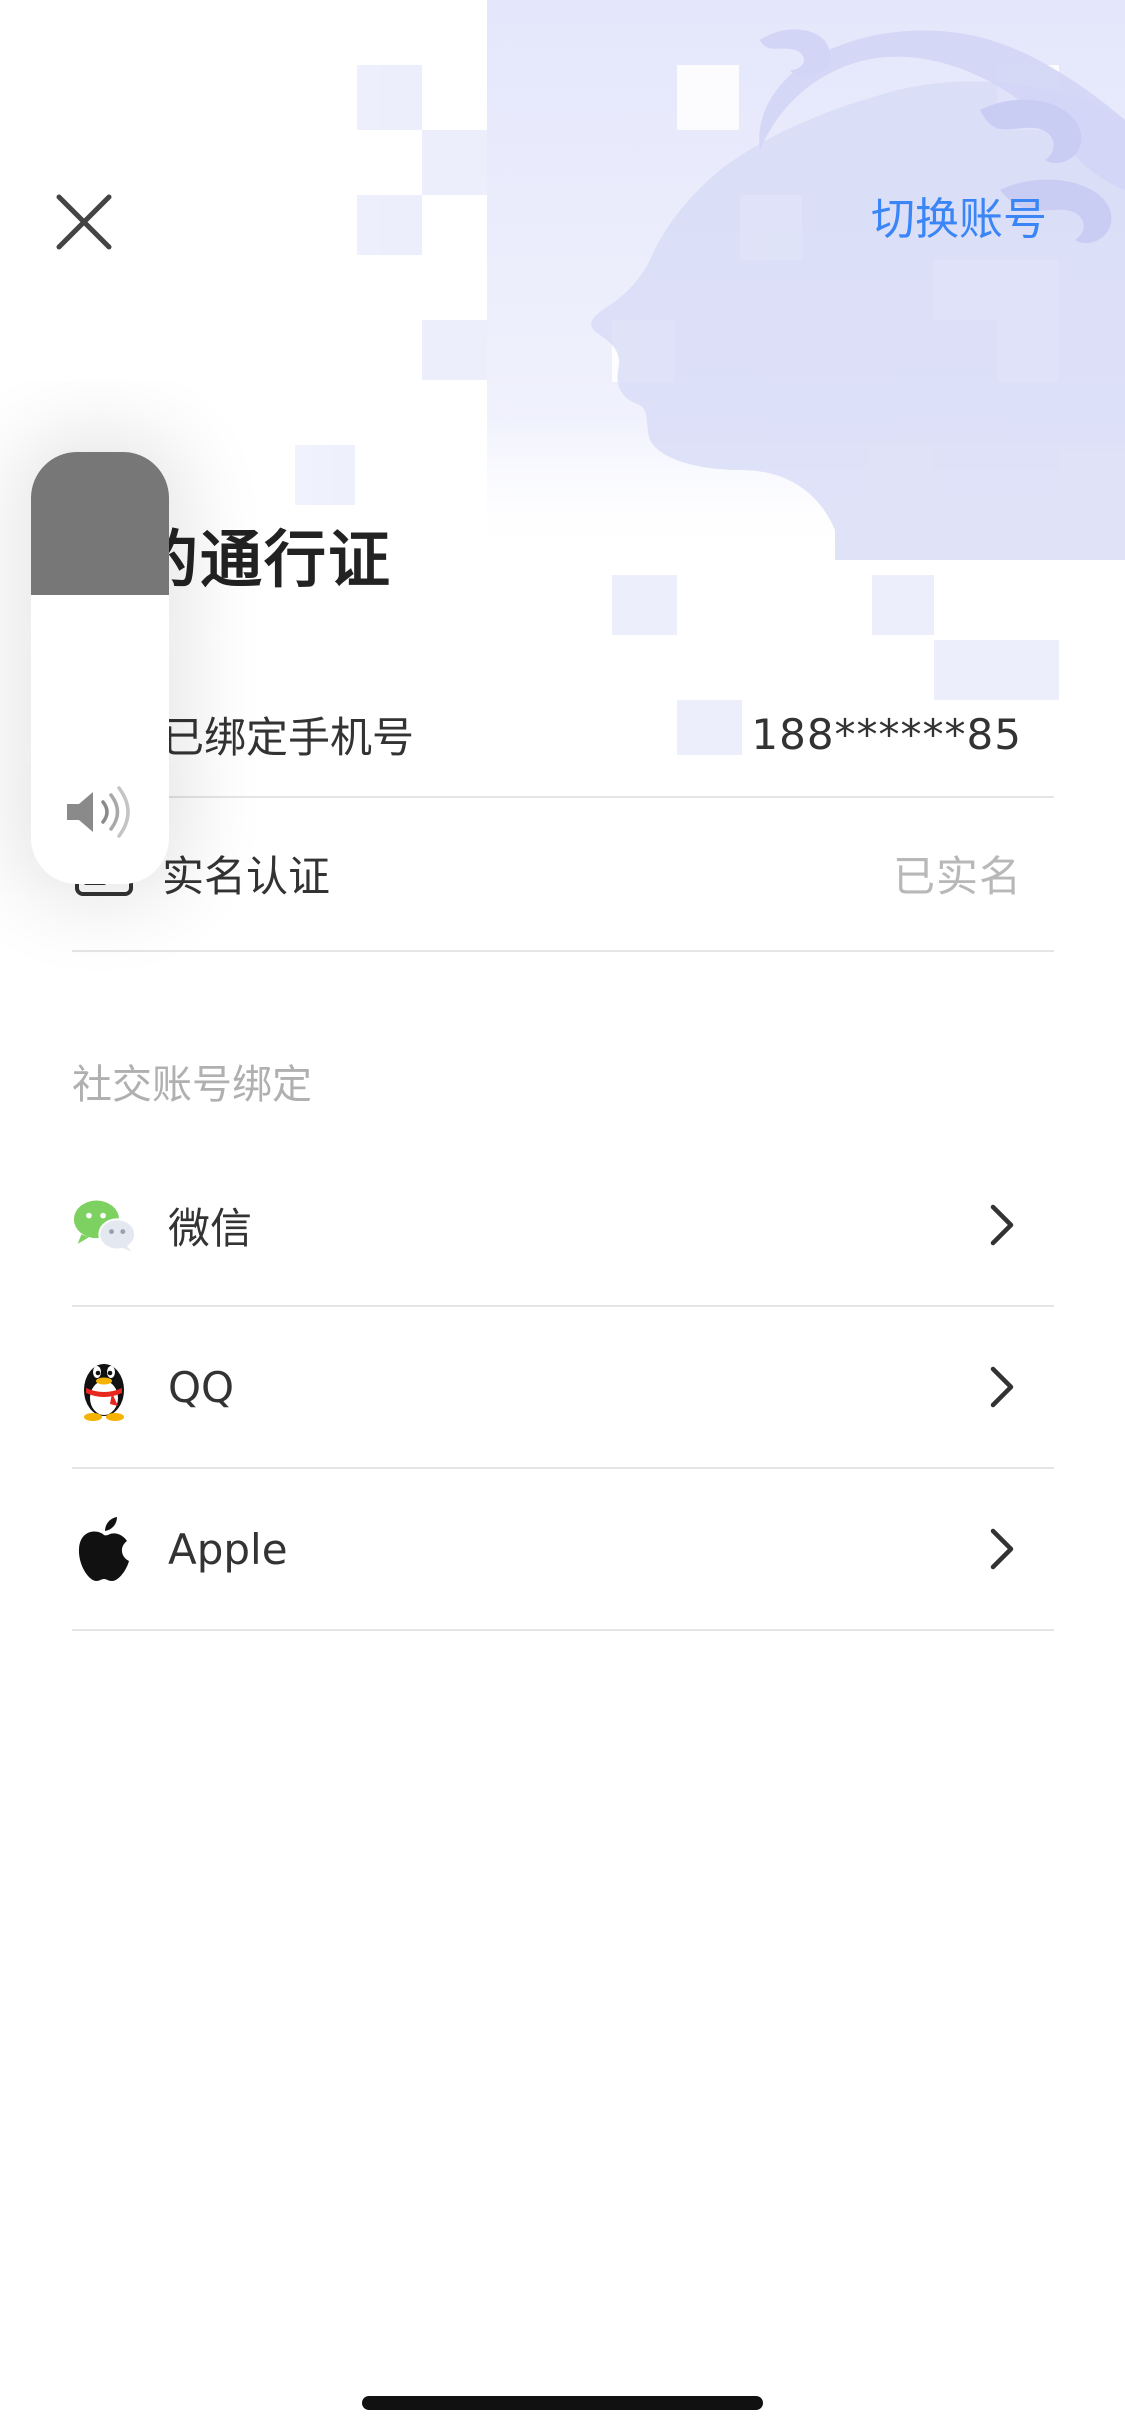 This screenshot has height=2436, width=1125. What do you see at coordinates (98, 812) in the screenshot?
I see `speaker-icon` at bounding box center [98, 812].